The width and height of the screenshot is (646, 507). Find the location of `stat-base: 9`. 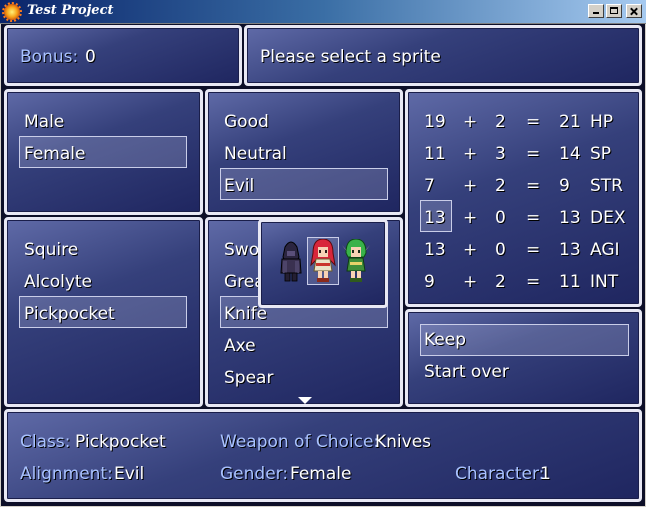

stat-base: 9 is located at coordinates (429, 282).